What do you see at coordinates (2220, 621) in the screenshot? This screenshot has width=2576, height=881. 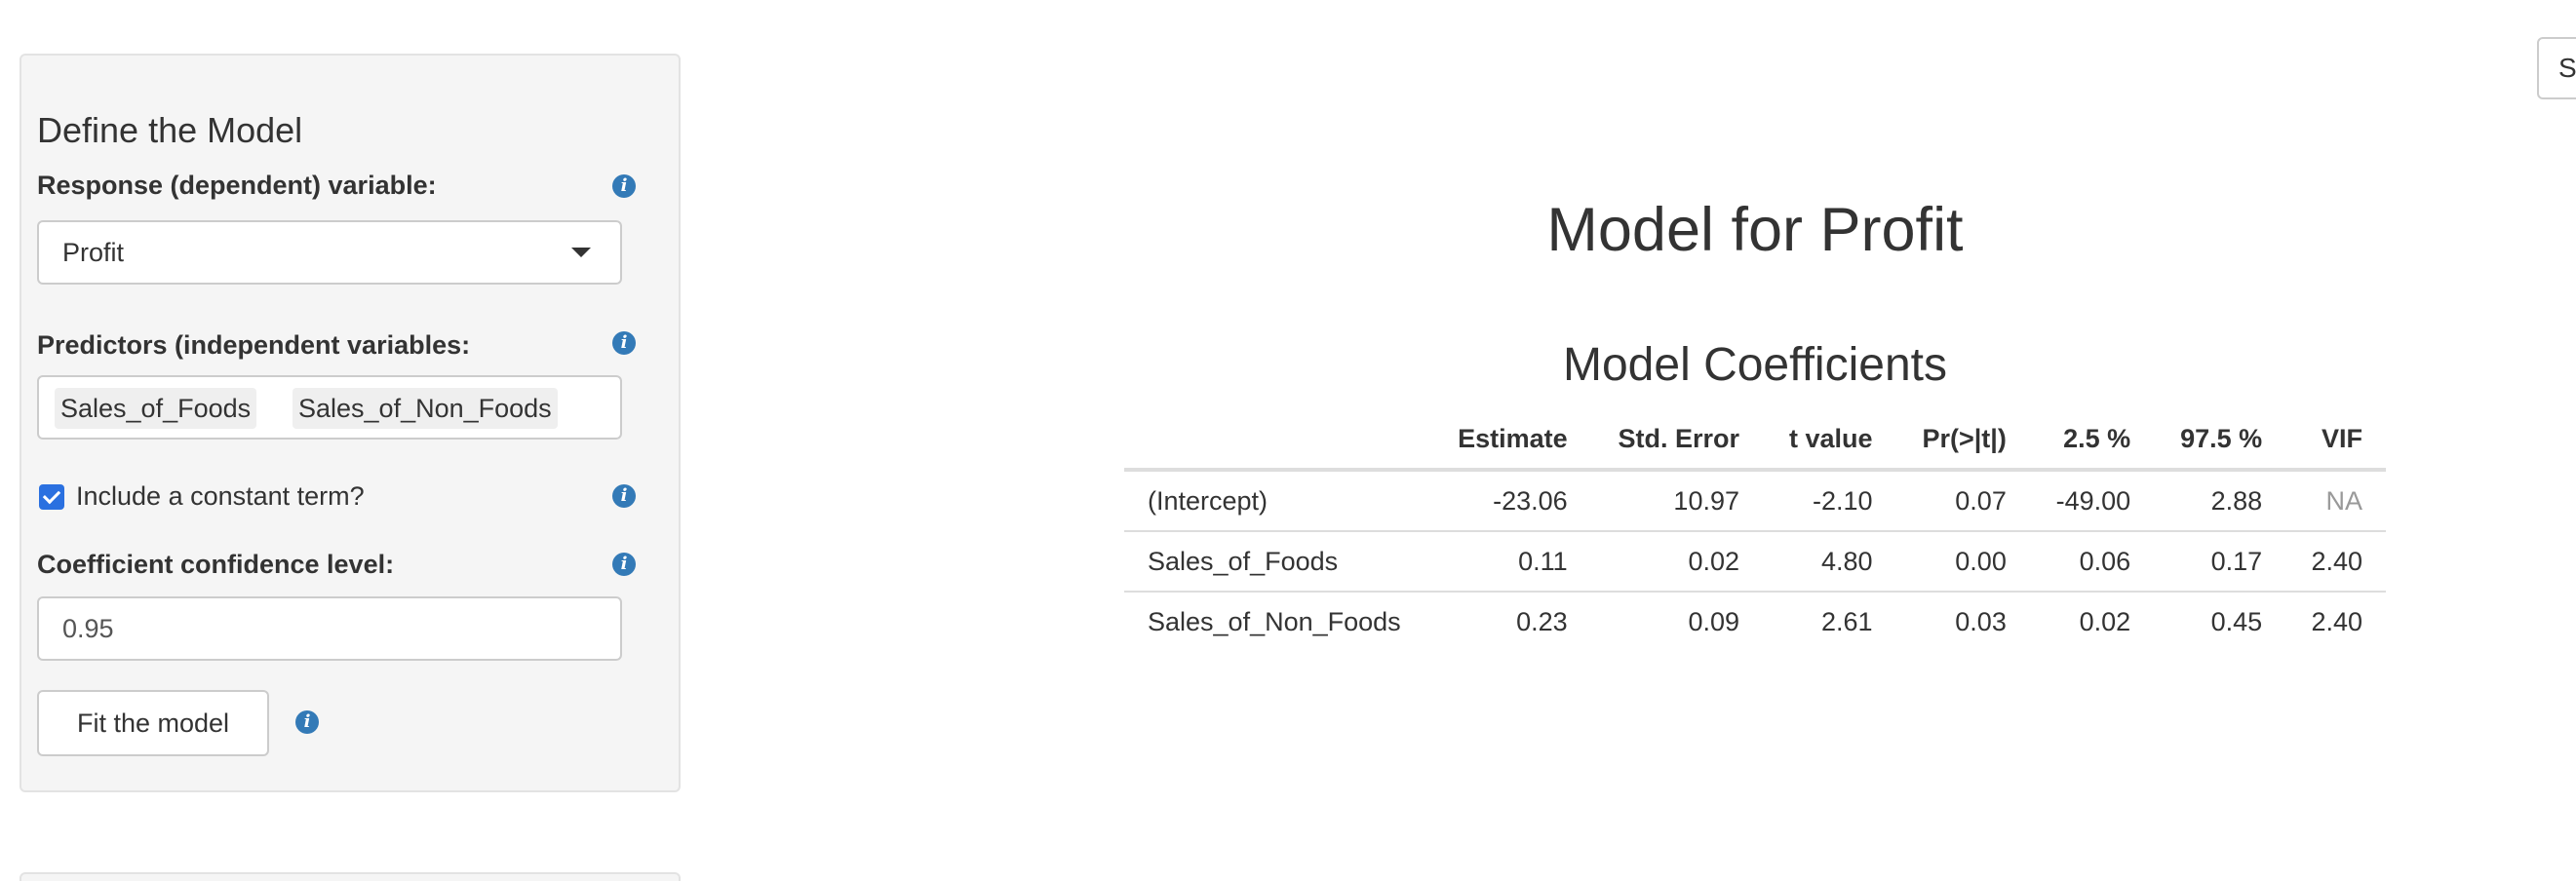 I see `table-cell: 0.45` at bounding box center [2220, 621].